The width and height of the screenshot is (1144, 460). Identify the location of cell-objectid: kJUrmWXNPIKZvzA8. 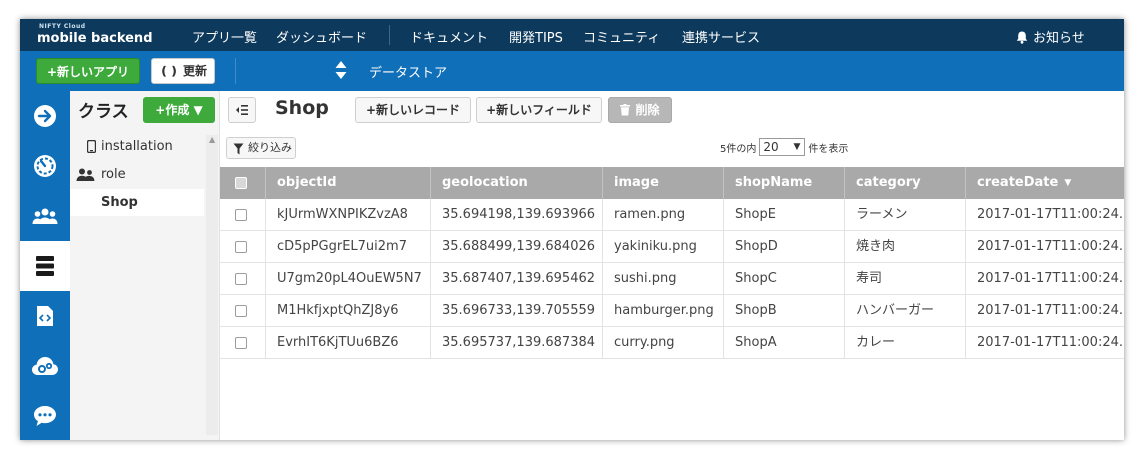
(348, 215).